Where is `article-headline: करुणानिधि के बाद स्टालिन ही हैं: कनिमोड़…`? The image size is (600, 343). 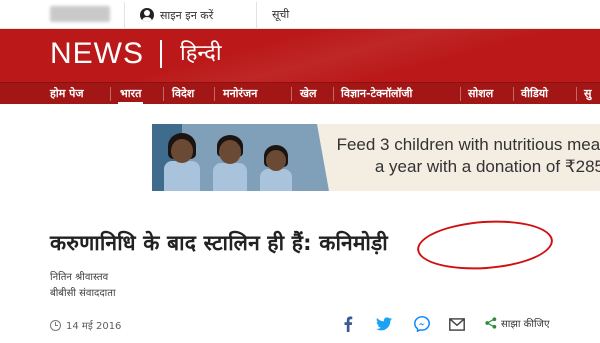
article-headline: करुणानिधि के बाद स्टालिन ही हैं: कनिमोड़… is located at coordinates (219, 243).